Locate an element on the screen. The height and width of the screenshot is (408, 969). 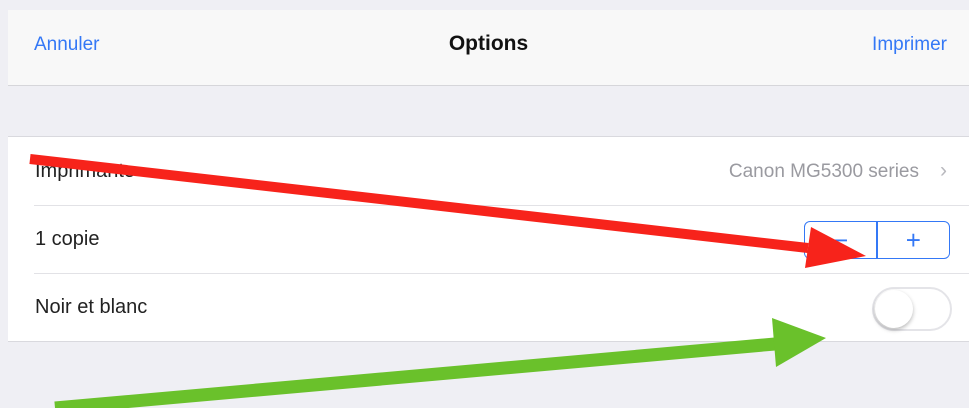
decrement-button: − is located at coordinates (840, 240).